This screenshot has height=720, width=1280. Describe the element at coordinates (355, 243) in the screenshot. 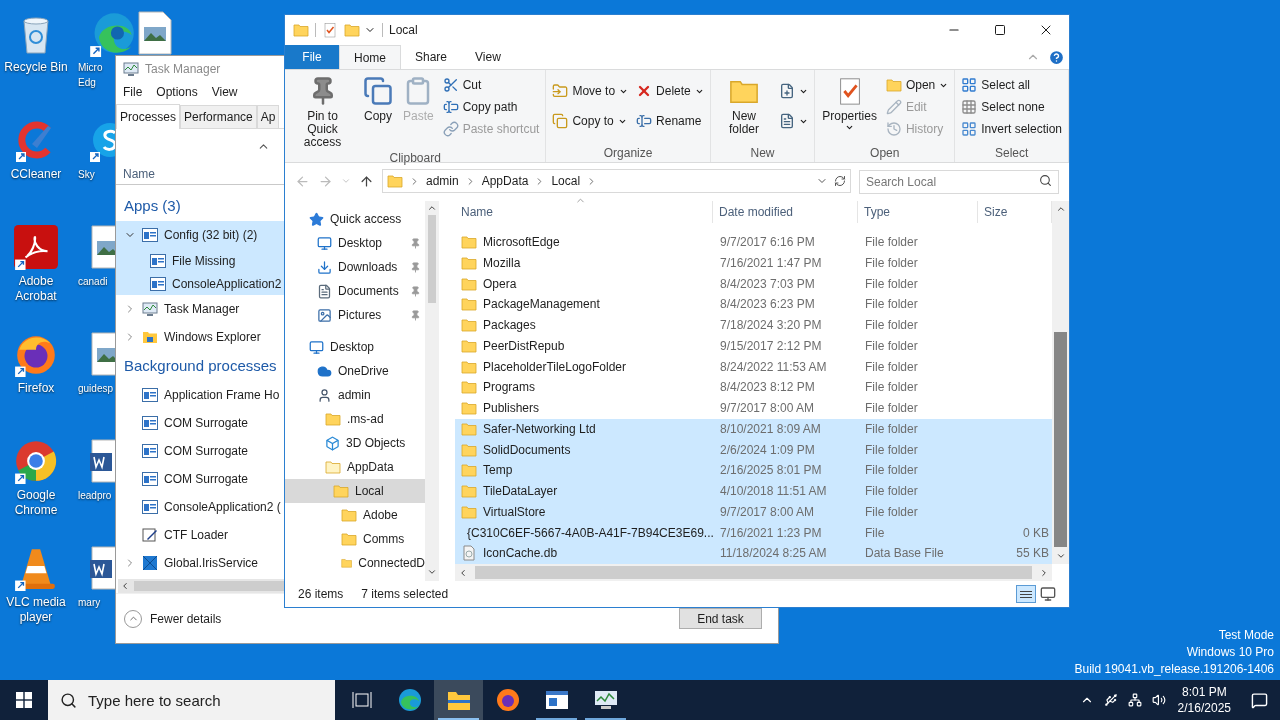

I see `nav-item: Desktop` at that location.